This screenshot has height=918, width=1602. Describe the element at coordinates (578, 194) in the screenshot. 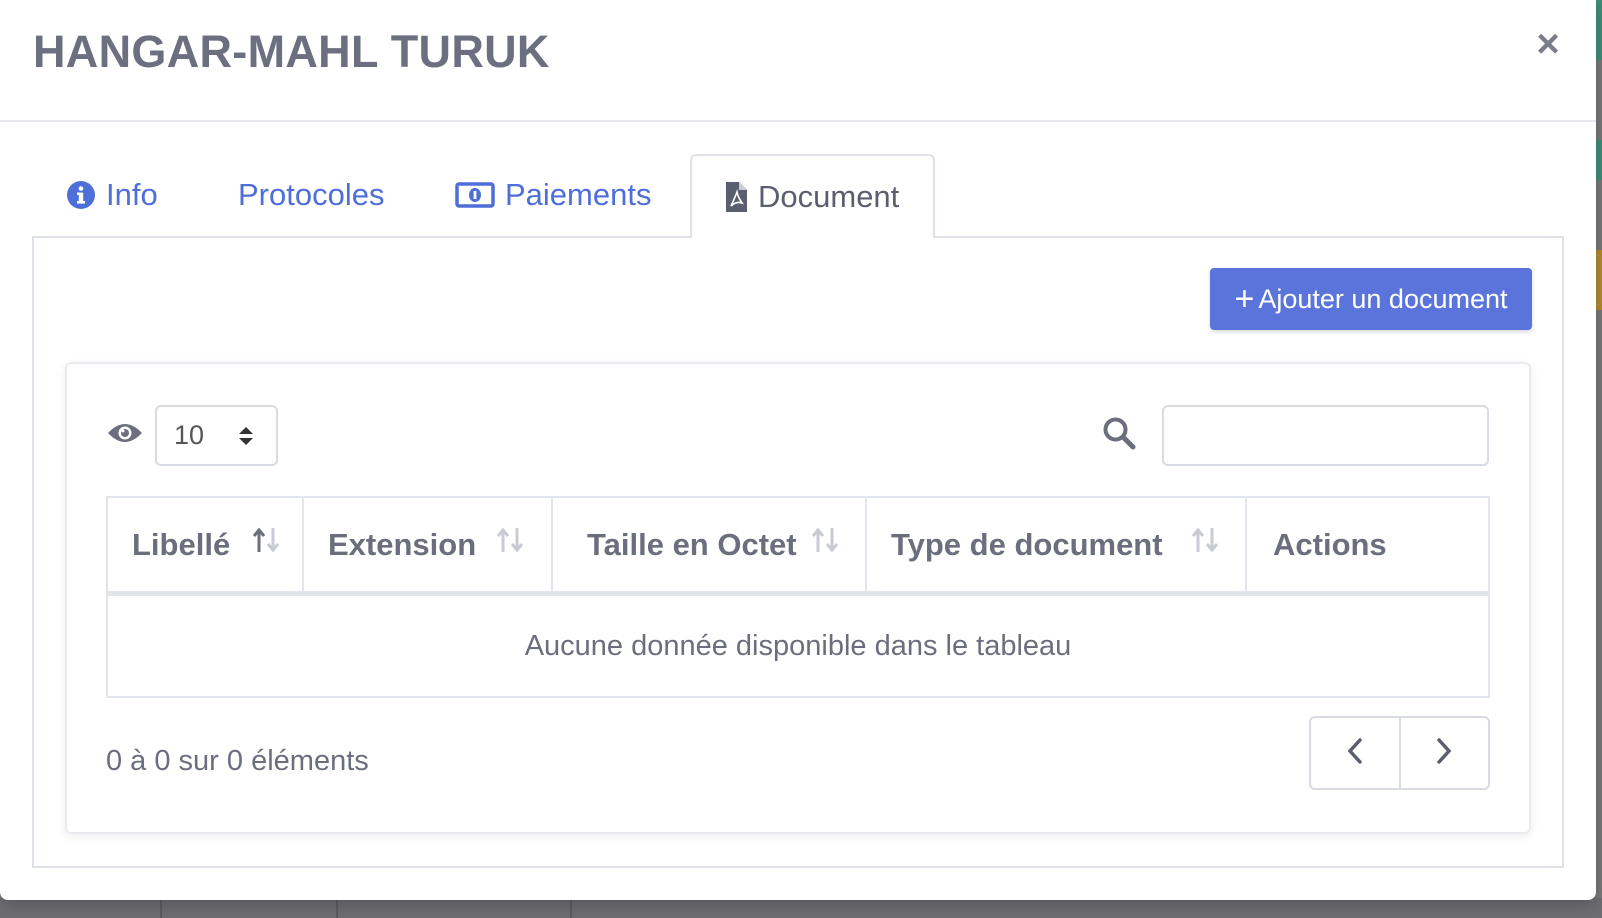

I see `tab-paiements-label: Paiements` at that location.